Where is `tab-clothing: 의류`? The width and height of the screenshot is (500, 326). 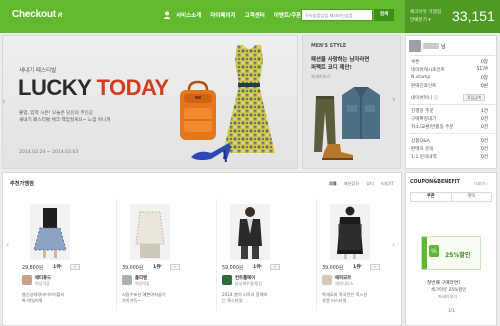 tab-clothing: 의류 is located at coordinates (333, 184).